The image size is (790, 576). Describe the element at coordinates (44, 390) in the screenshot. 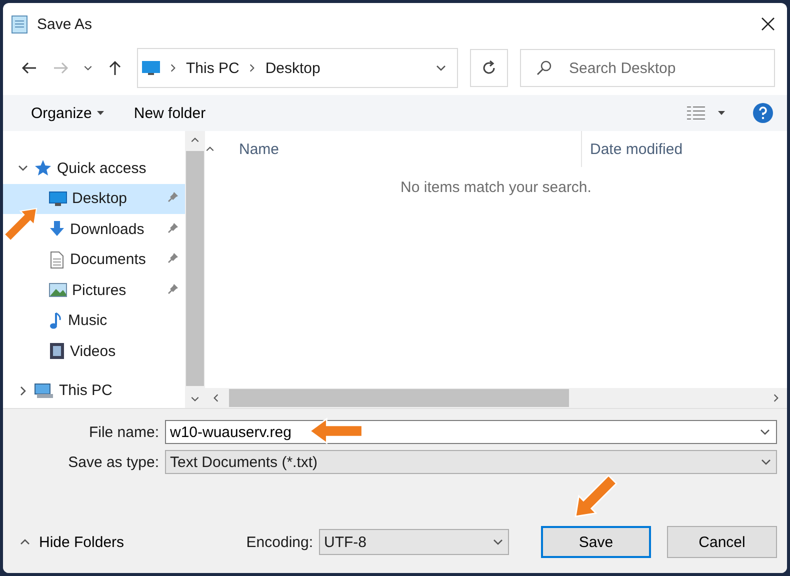

I see `computer-icon` at that location.